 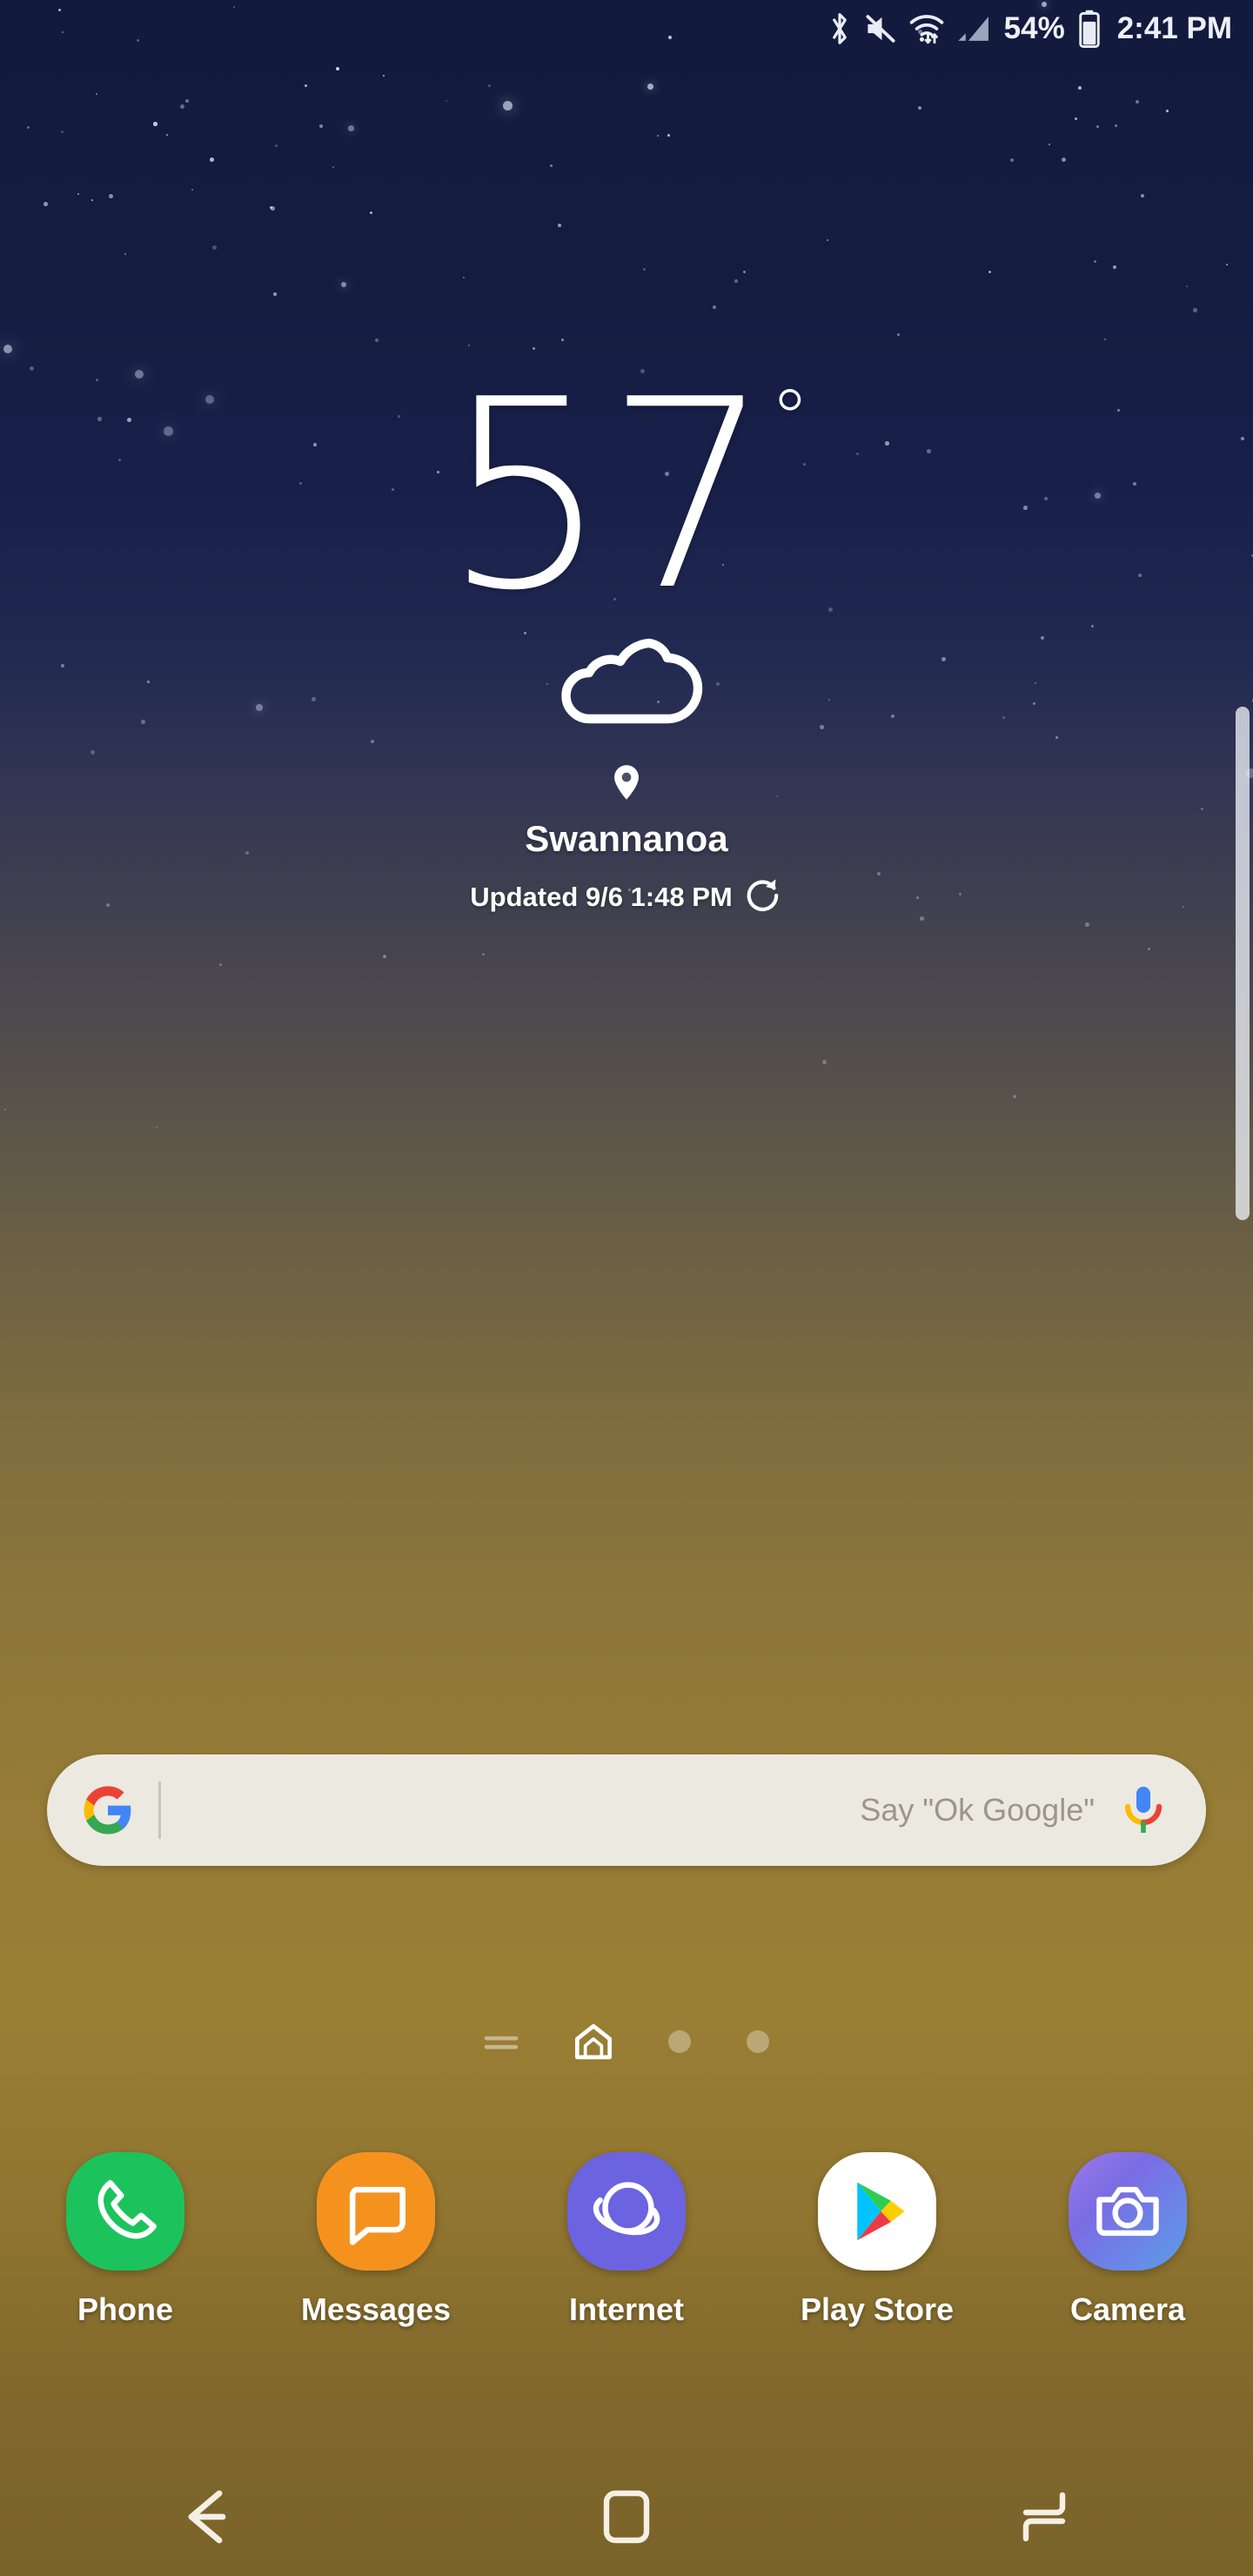 What do you see at coordinates (376, 2309) in the screenshot?
I see `dock-app-label: Messages` at bounding box center [376, 2309].